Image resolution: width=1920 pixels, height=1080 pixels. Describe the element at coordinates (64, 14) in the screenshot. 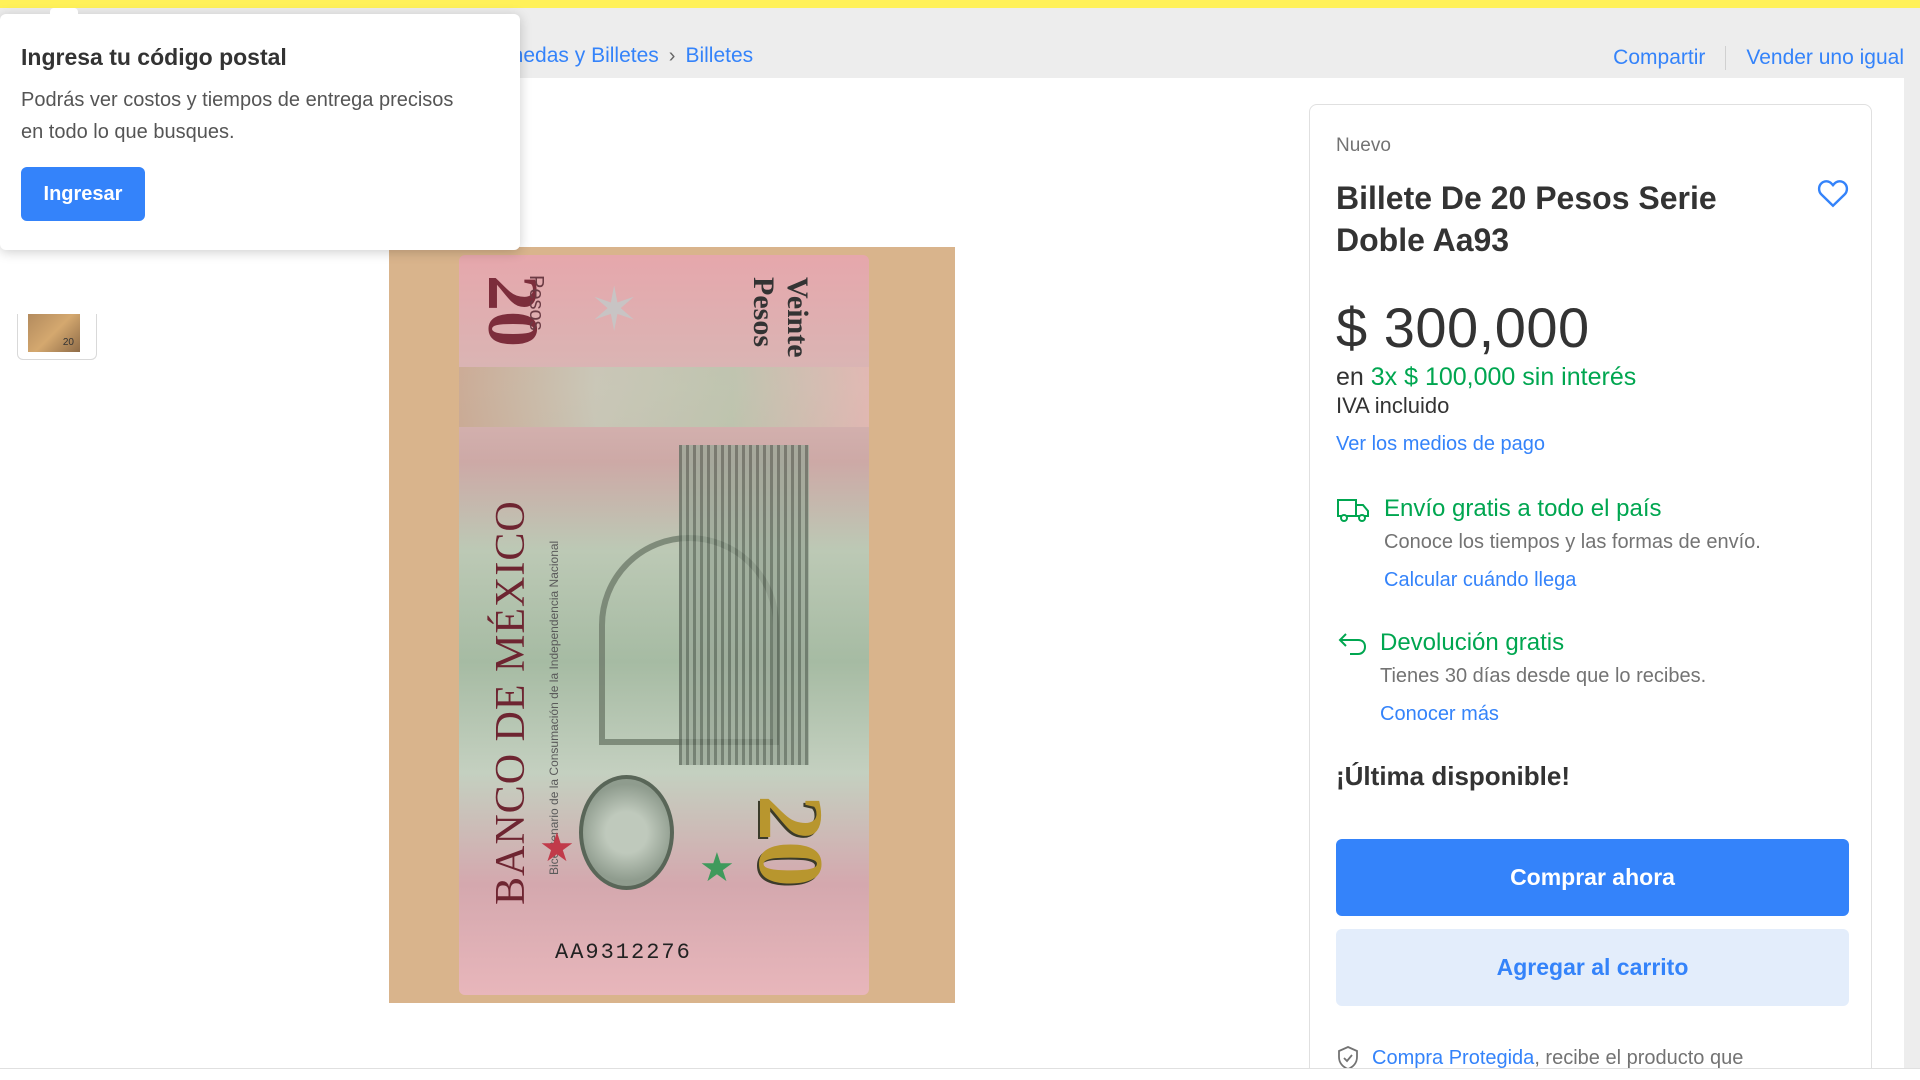

I see `popover-notch` at that location.